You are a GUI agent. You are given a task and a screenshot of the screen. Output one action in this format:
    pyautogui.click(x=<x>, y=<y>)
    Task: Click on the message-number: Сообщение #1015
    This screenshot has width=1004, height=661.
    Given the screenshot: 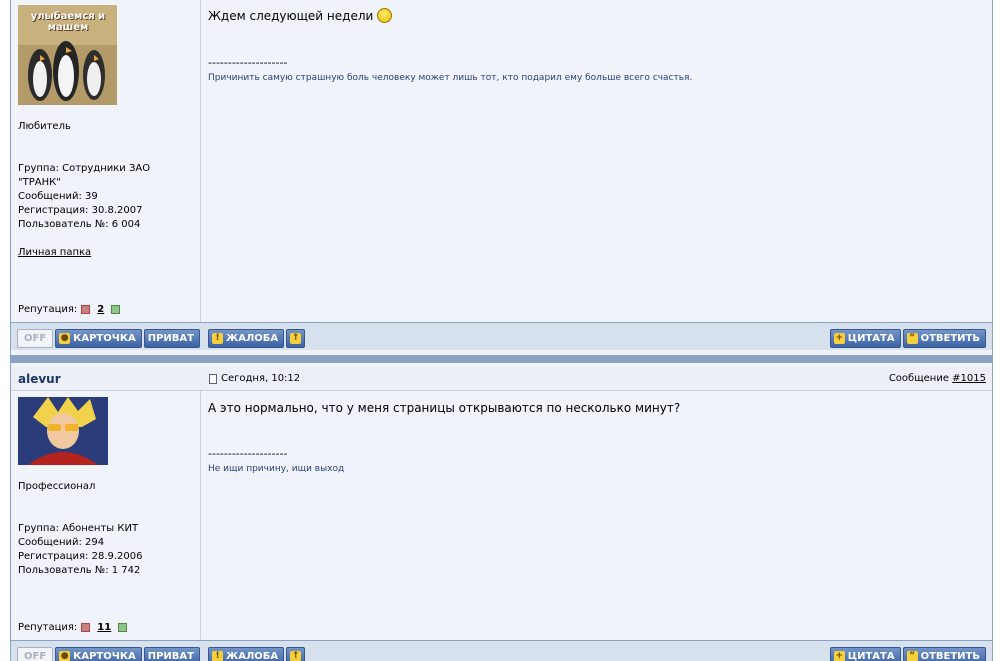 What is the action you would take?
    pyautogui.click(x=937, y=378)
    